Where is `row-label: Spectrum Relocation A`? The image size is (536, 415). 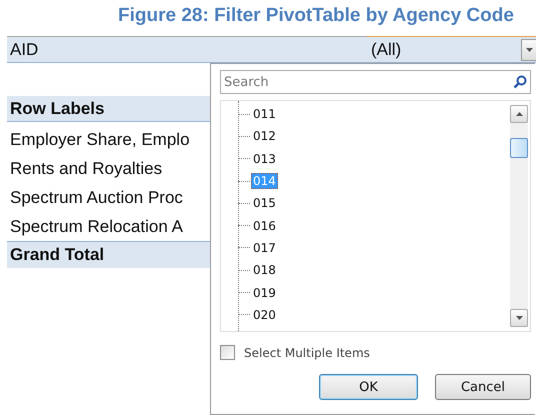 row-label: Spectrum Relocation A is located at coordinates (96, 227).